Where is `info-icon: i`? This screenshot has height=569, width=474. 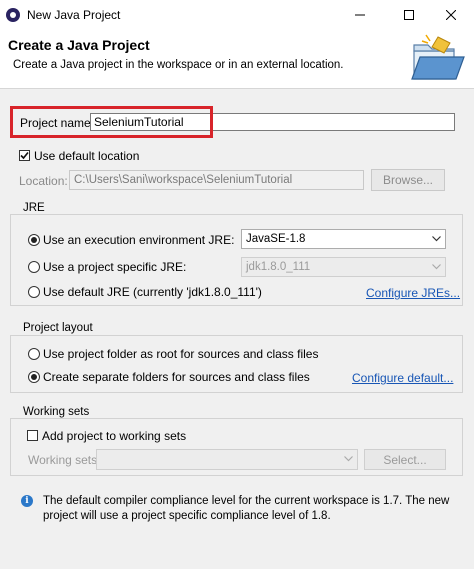 info-icon: i is located at coordinates (27, 501).